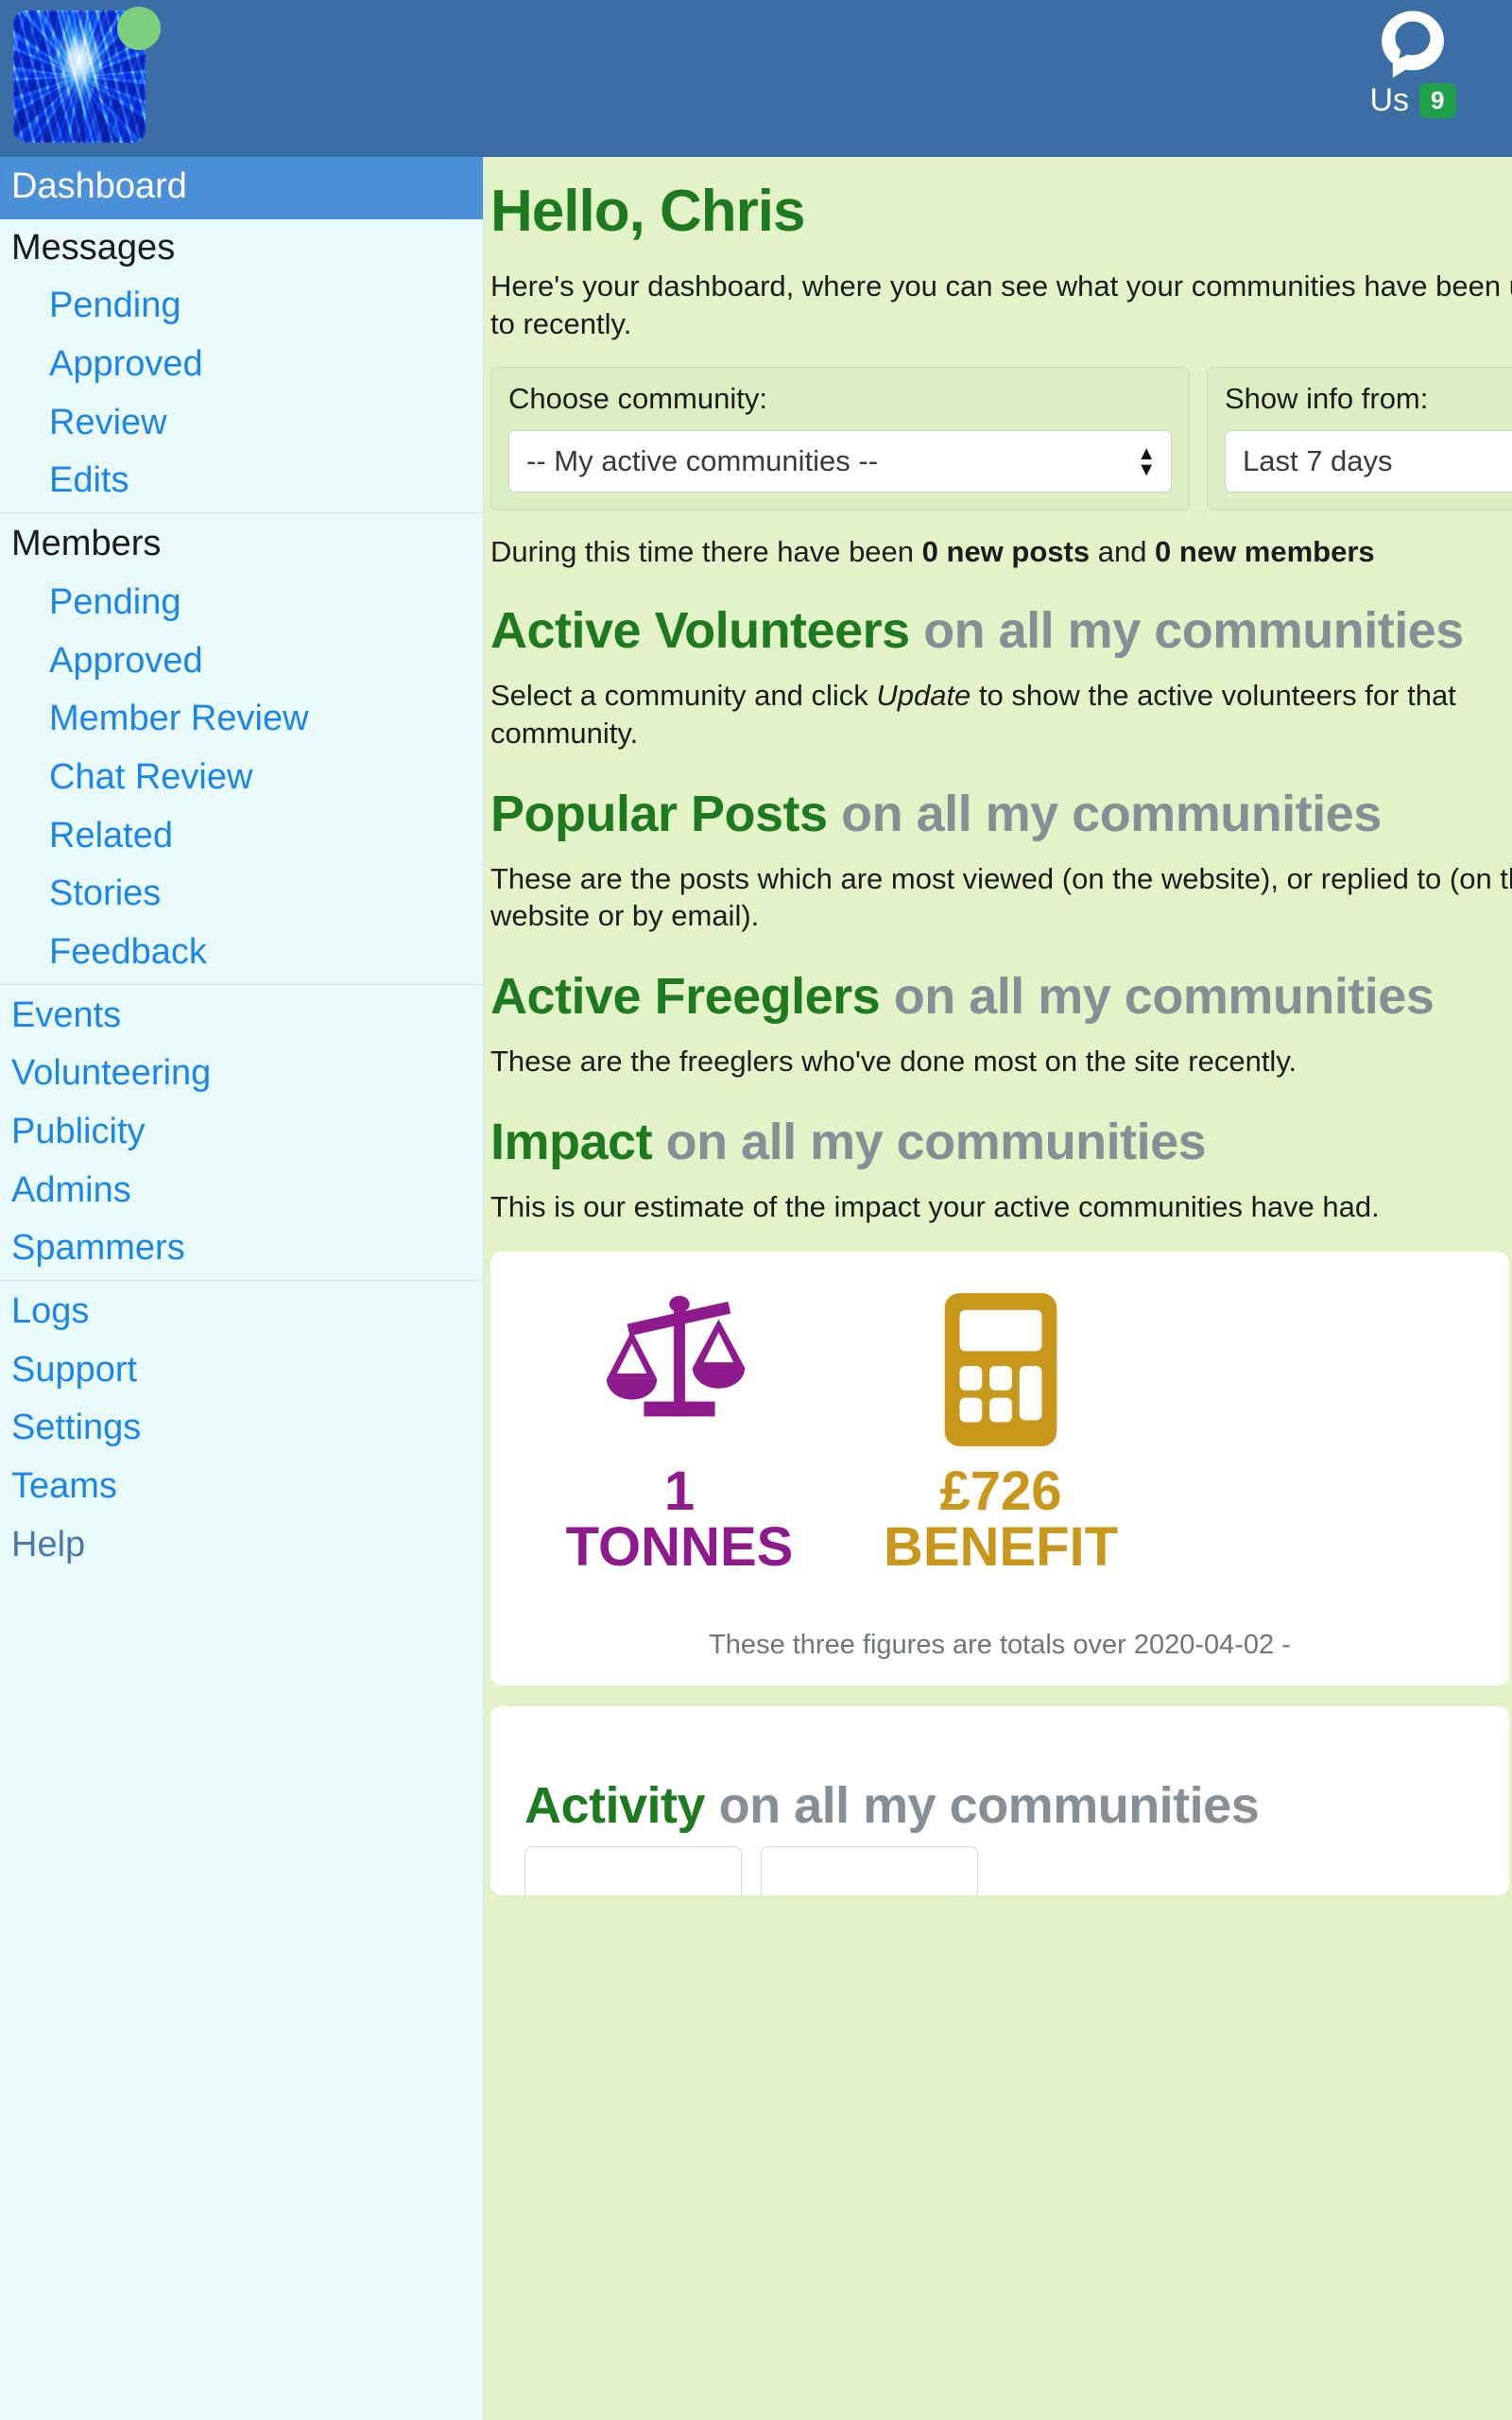 The image size is (1512, 2420). I want to click on avatar, so click(87, 75).